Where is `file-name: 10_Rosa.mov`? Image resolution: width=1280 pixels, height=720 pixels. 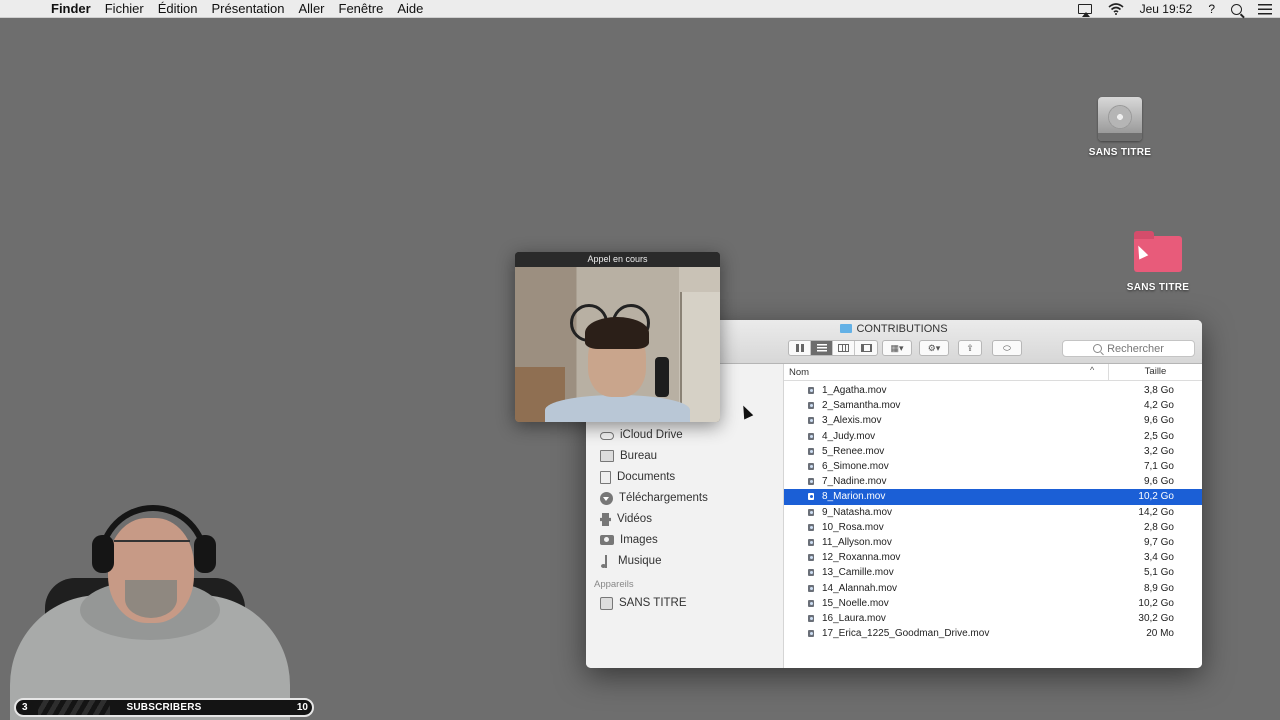 file-name: 10_Rosa.mov is located at coordinates (853, 527).